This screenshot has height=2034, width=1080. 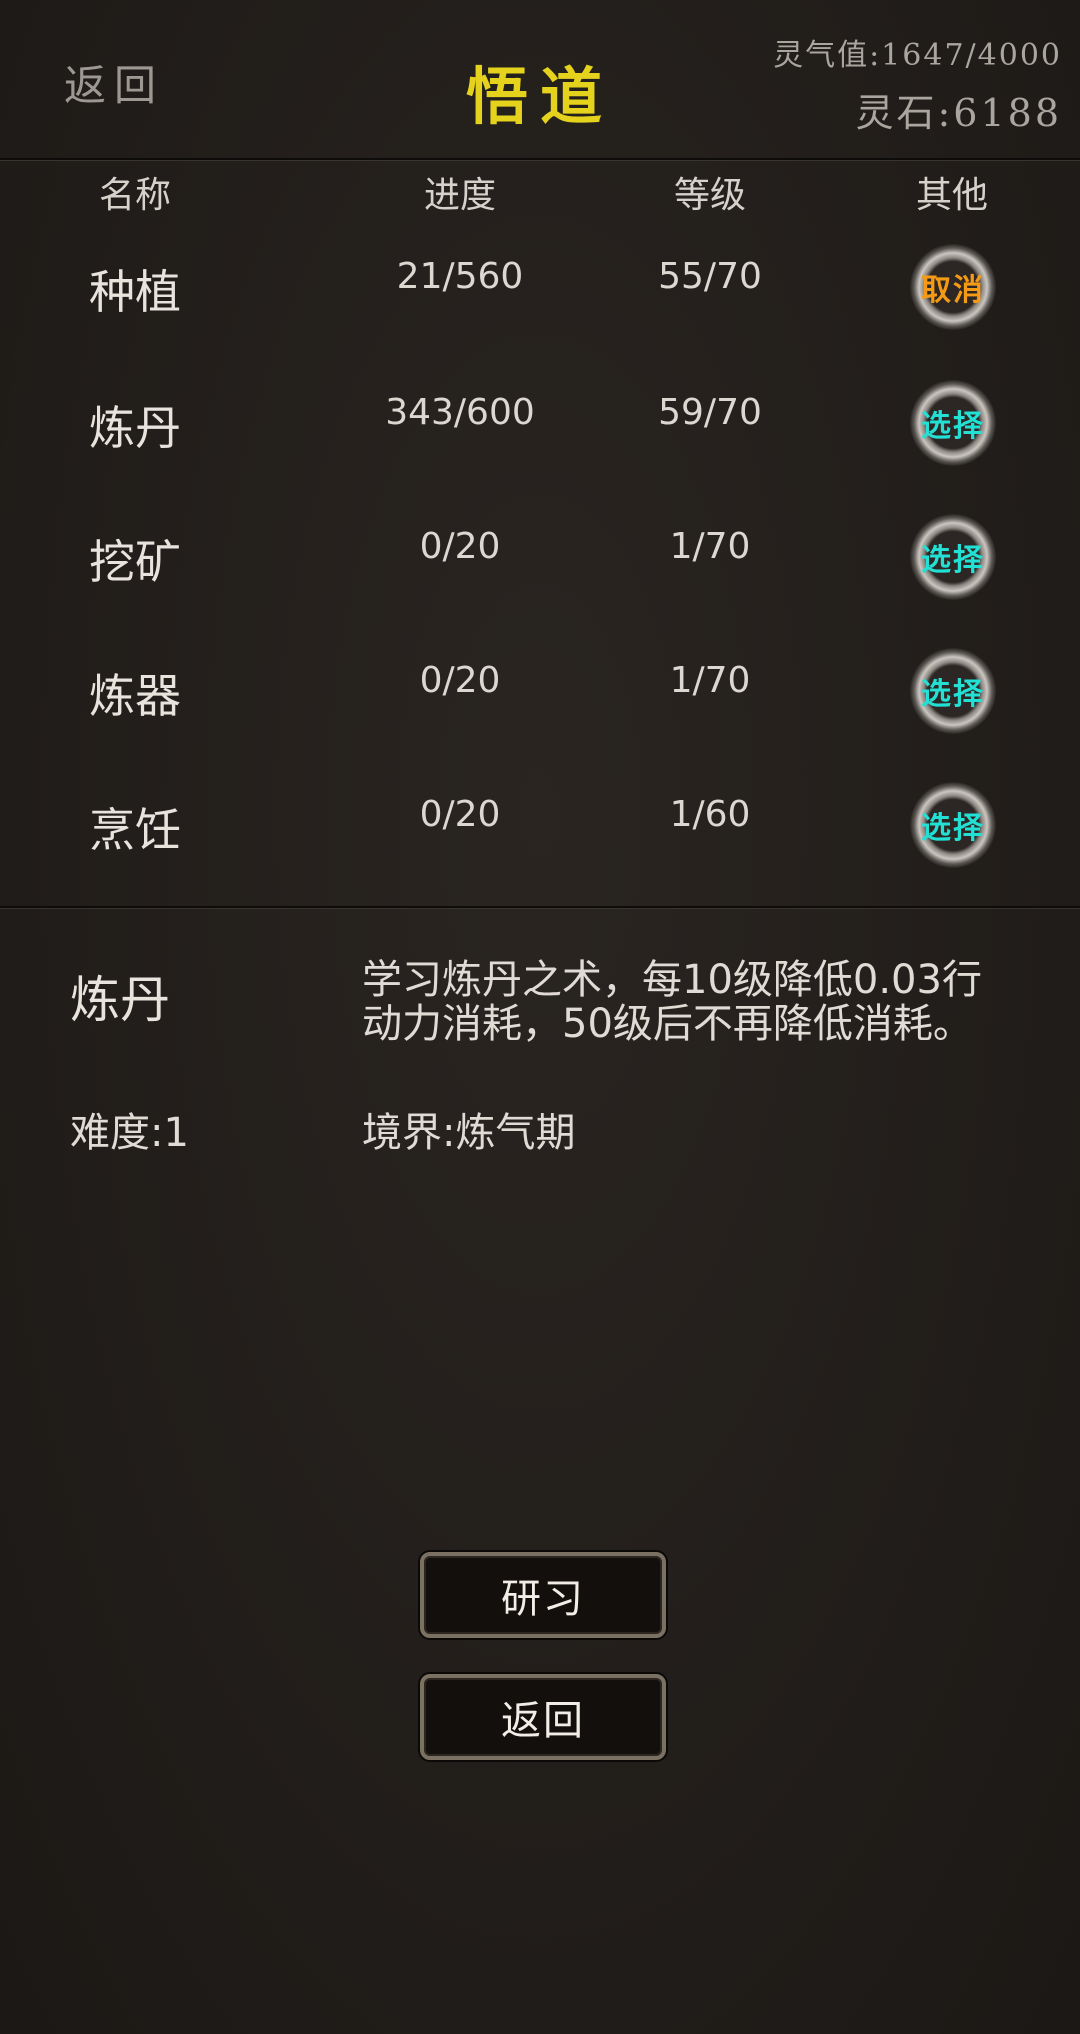 What do you see at coordinates (710, 814) in the screenshot?
I see `skill-level: 1/60` at bounding box center [710, 814].